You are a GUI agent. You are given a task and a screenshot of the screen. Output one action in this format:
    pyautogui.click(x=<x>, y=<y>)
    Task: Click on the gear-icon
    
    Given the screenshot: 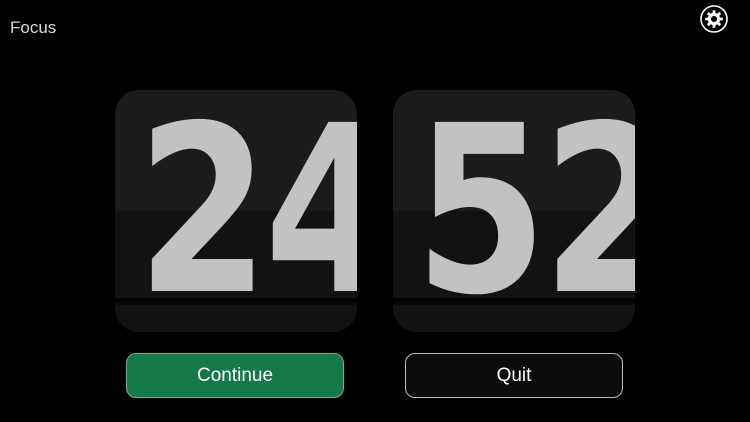 What is the action you would take?
    pyautogui.click(x=714, y=19)
    